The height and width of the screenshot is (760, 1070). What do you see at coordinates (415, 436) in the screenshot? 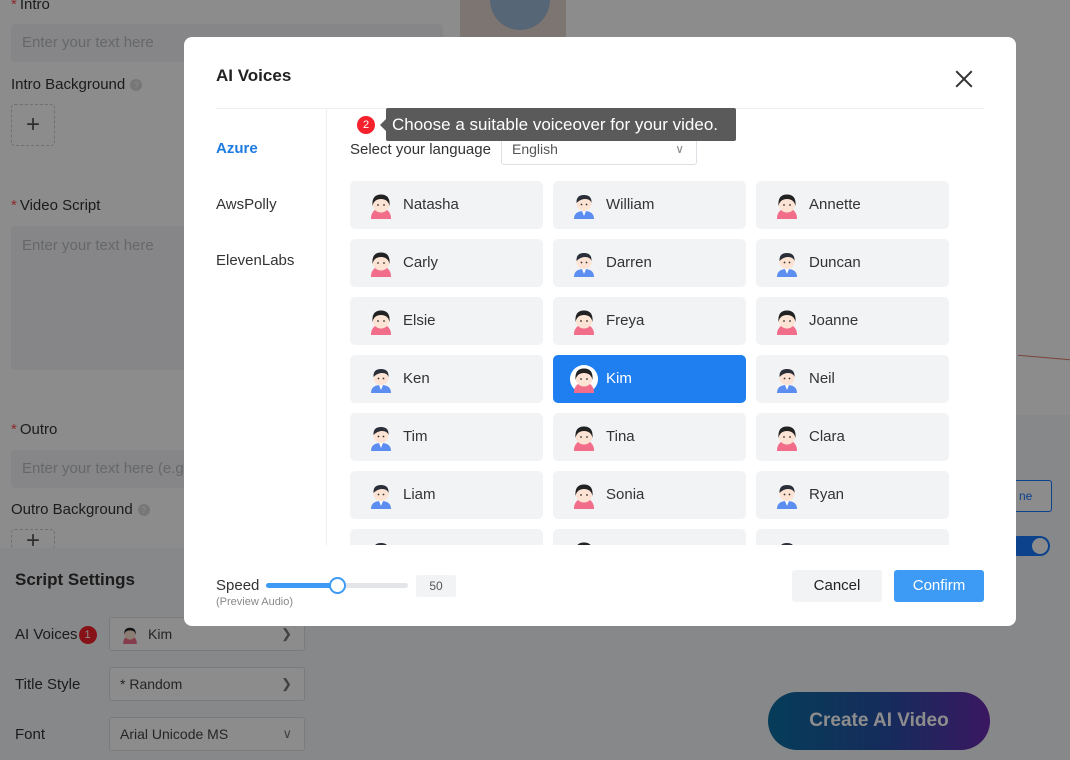
I see `voice-name: Tim` at bounding box center [415, 436].